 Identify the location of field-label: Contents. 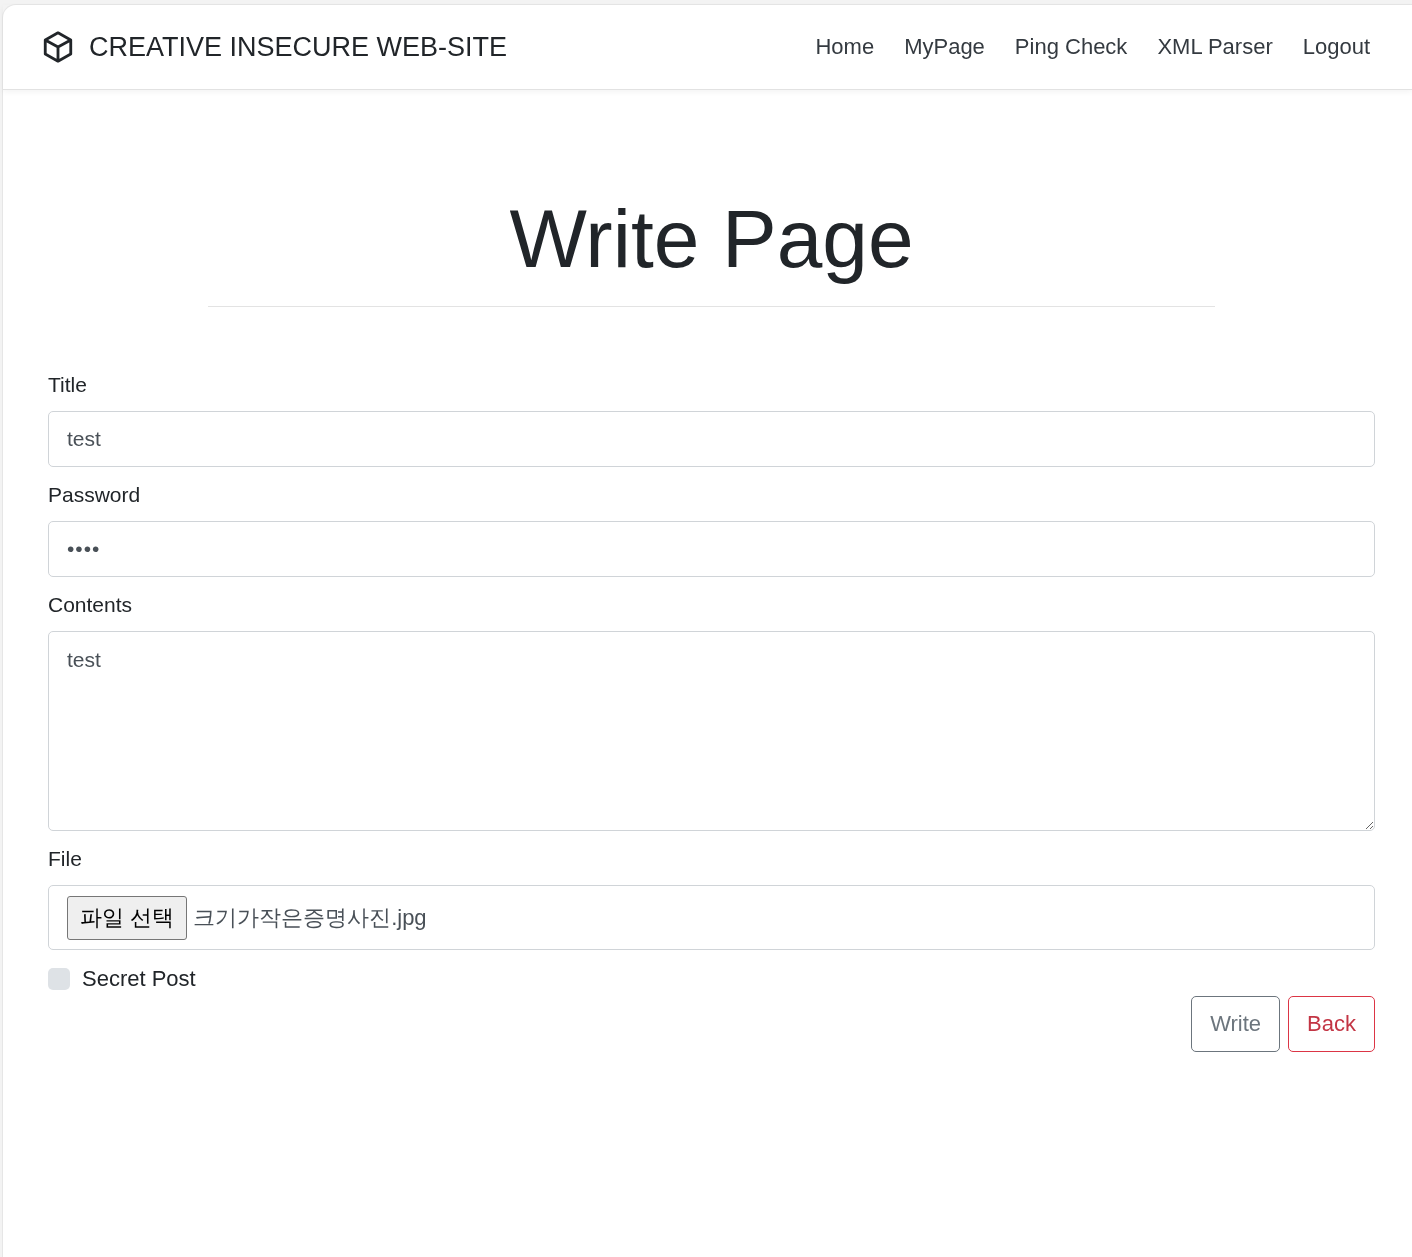
(91, 605).